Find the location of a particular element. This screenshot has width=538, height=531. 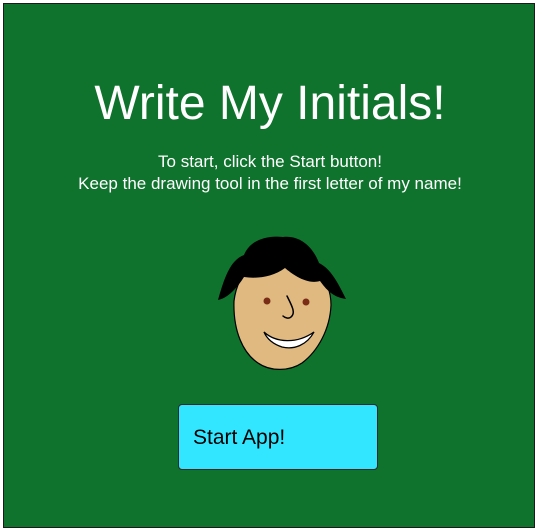

cartoon-face-icon is located at coordinates (282, 303).